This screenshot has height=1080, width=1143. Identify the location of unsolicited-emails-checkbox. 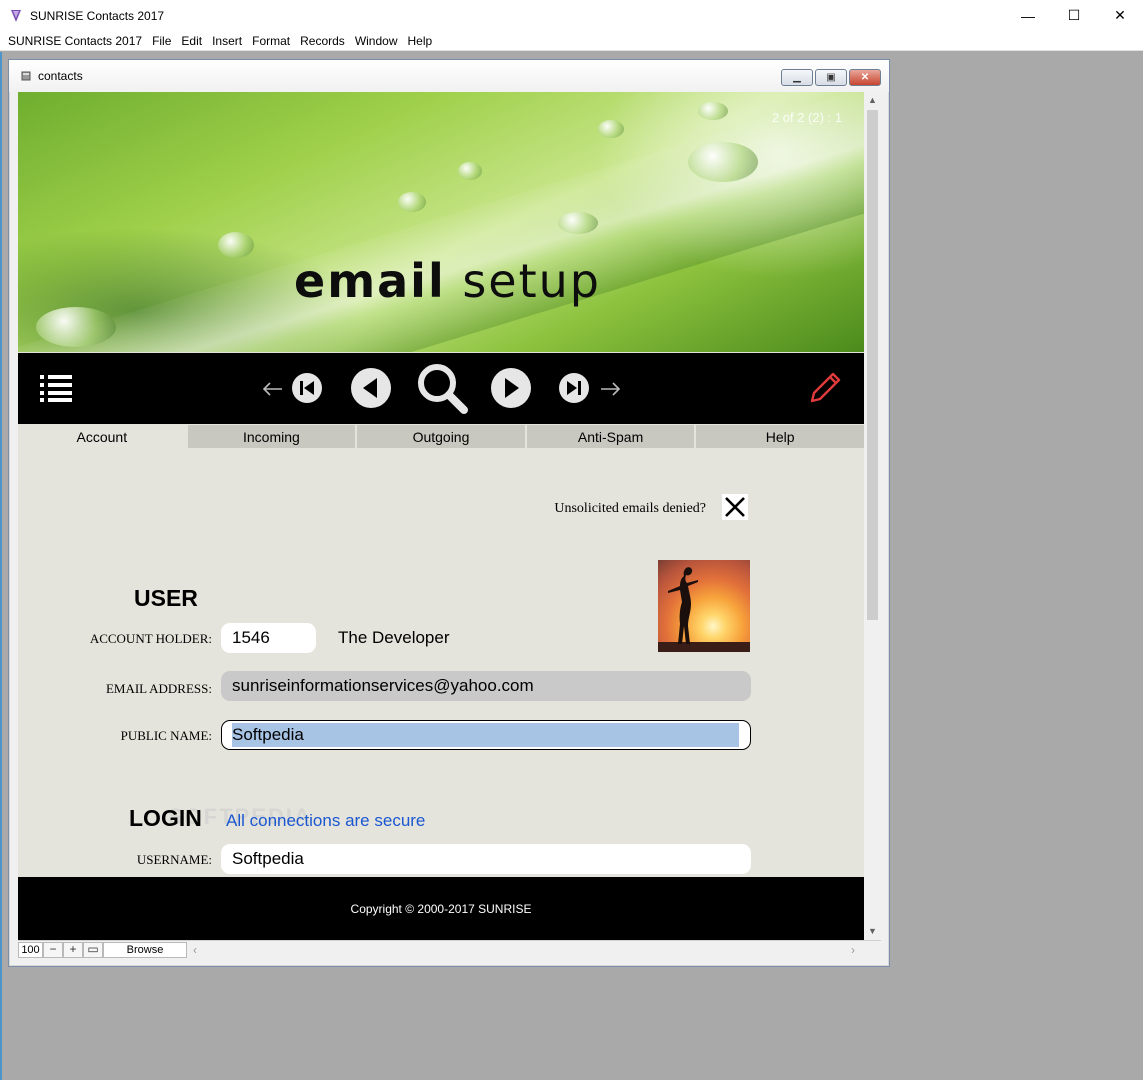
(735, 507).